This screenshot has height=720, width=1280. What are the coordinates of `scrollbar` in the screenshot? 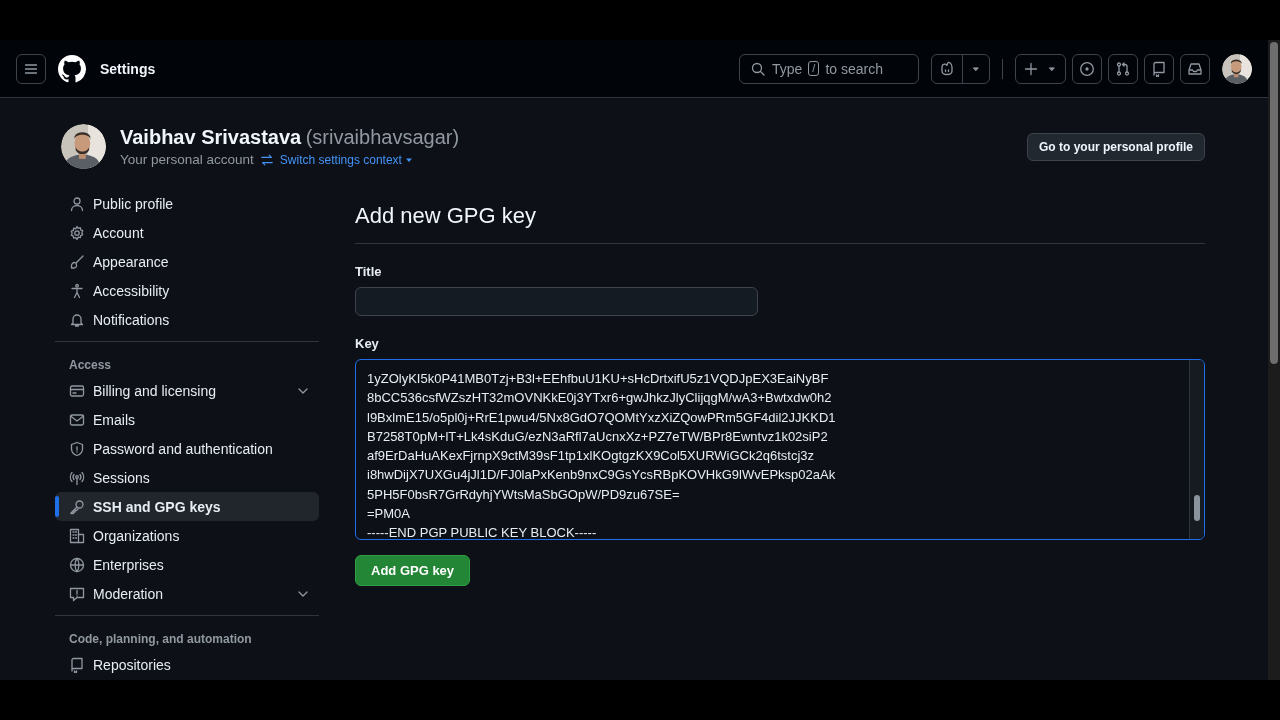 It's located at (1274, 360).